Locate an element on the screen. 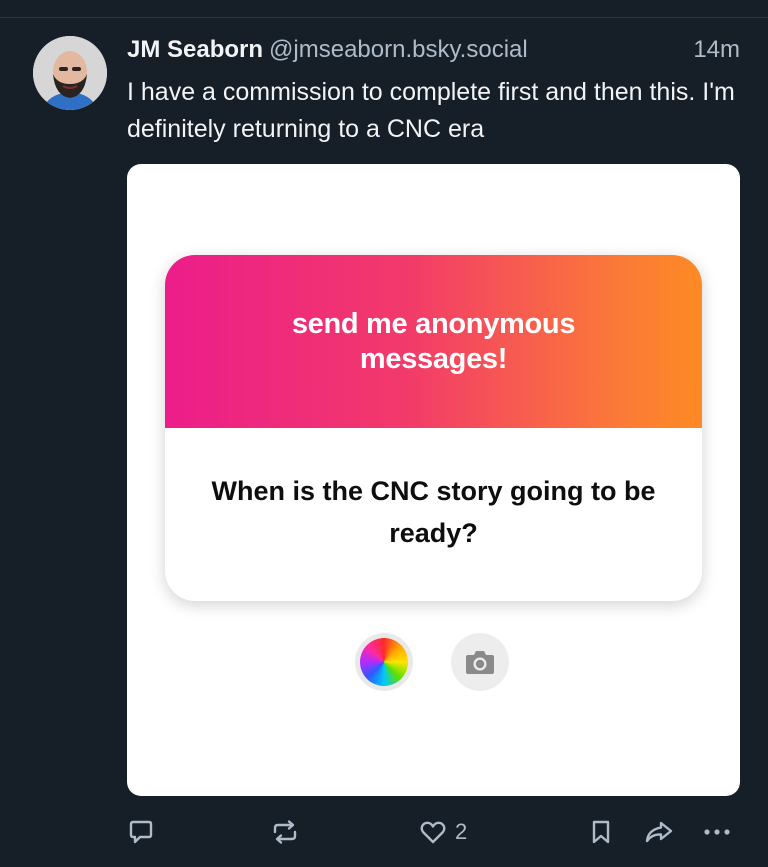 This screenshot has height=867, width=768. avatar-illustration is located at coordinates (70, 73).